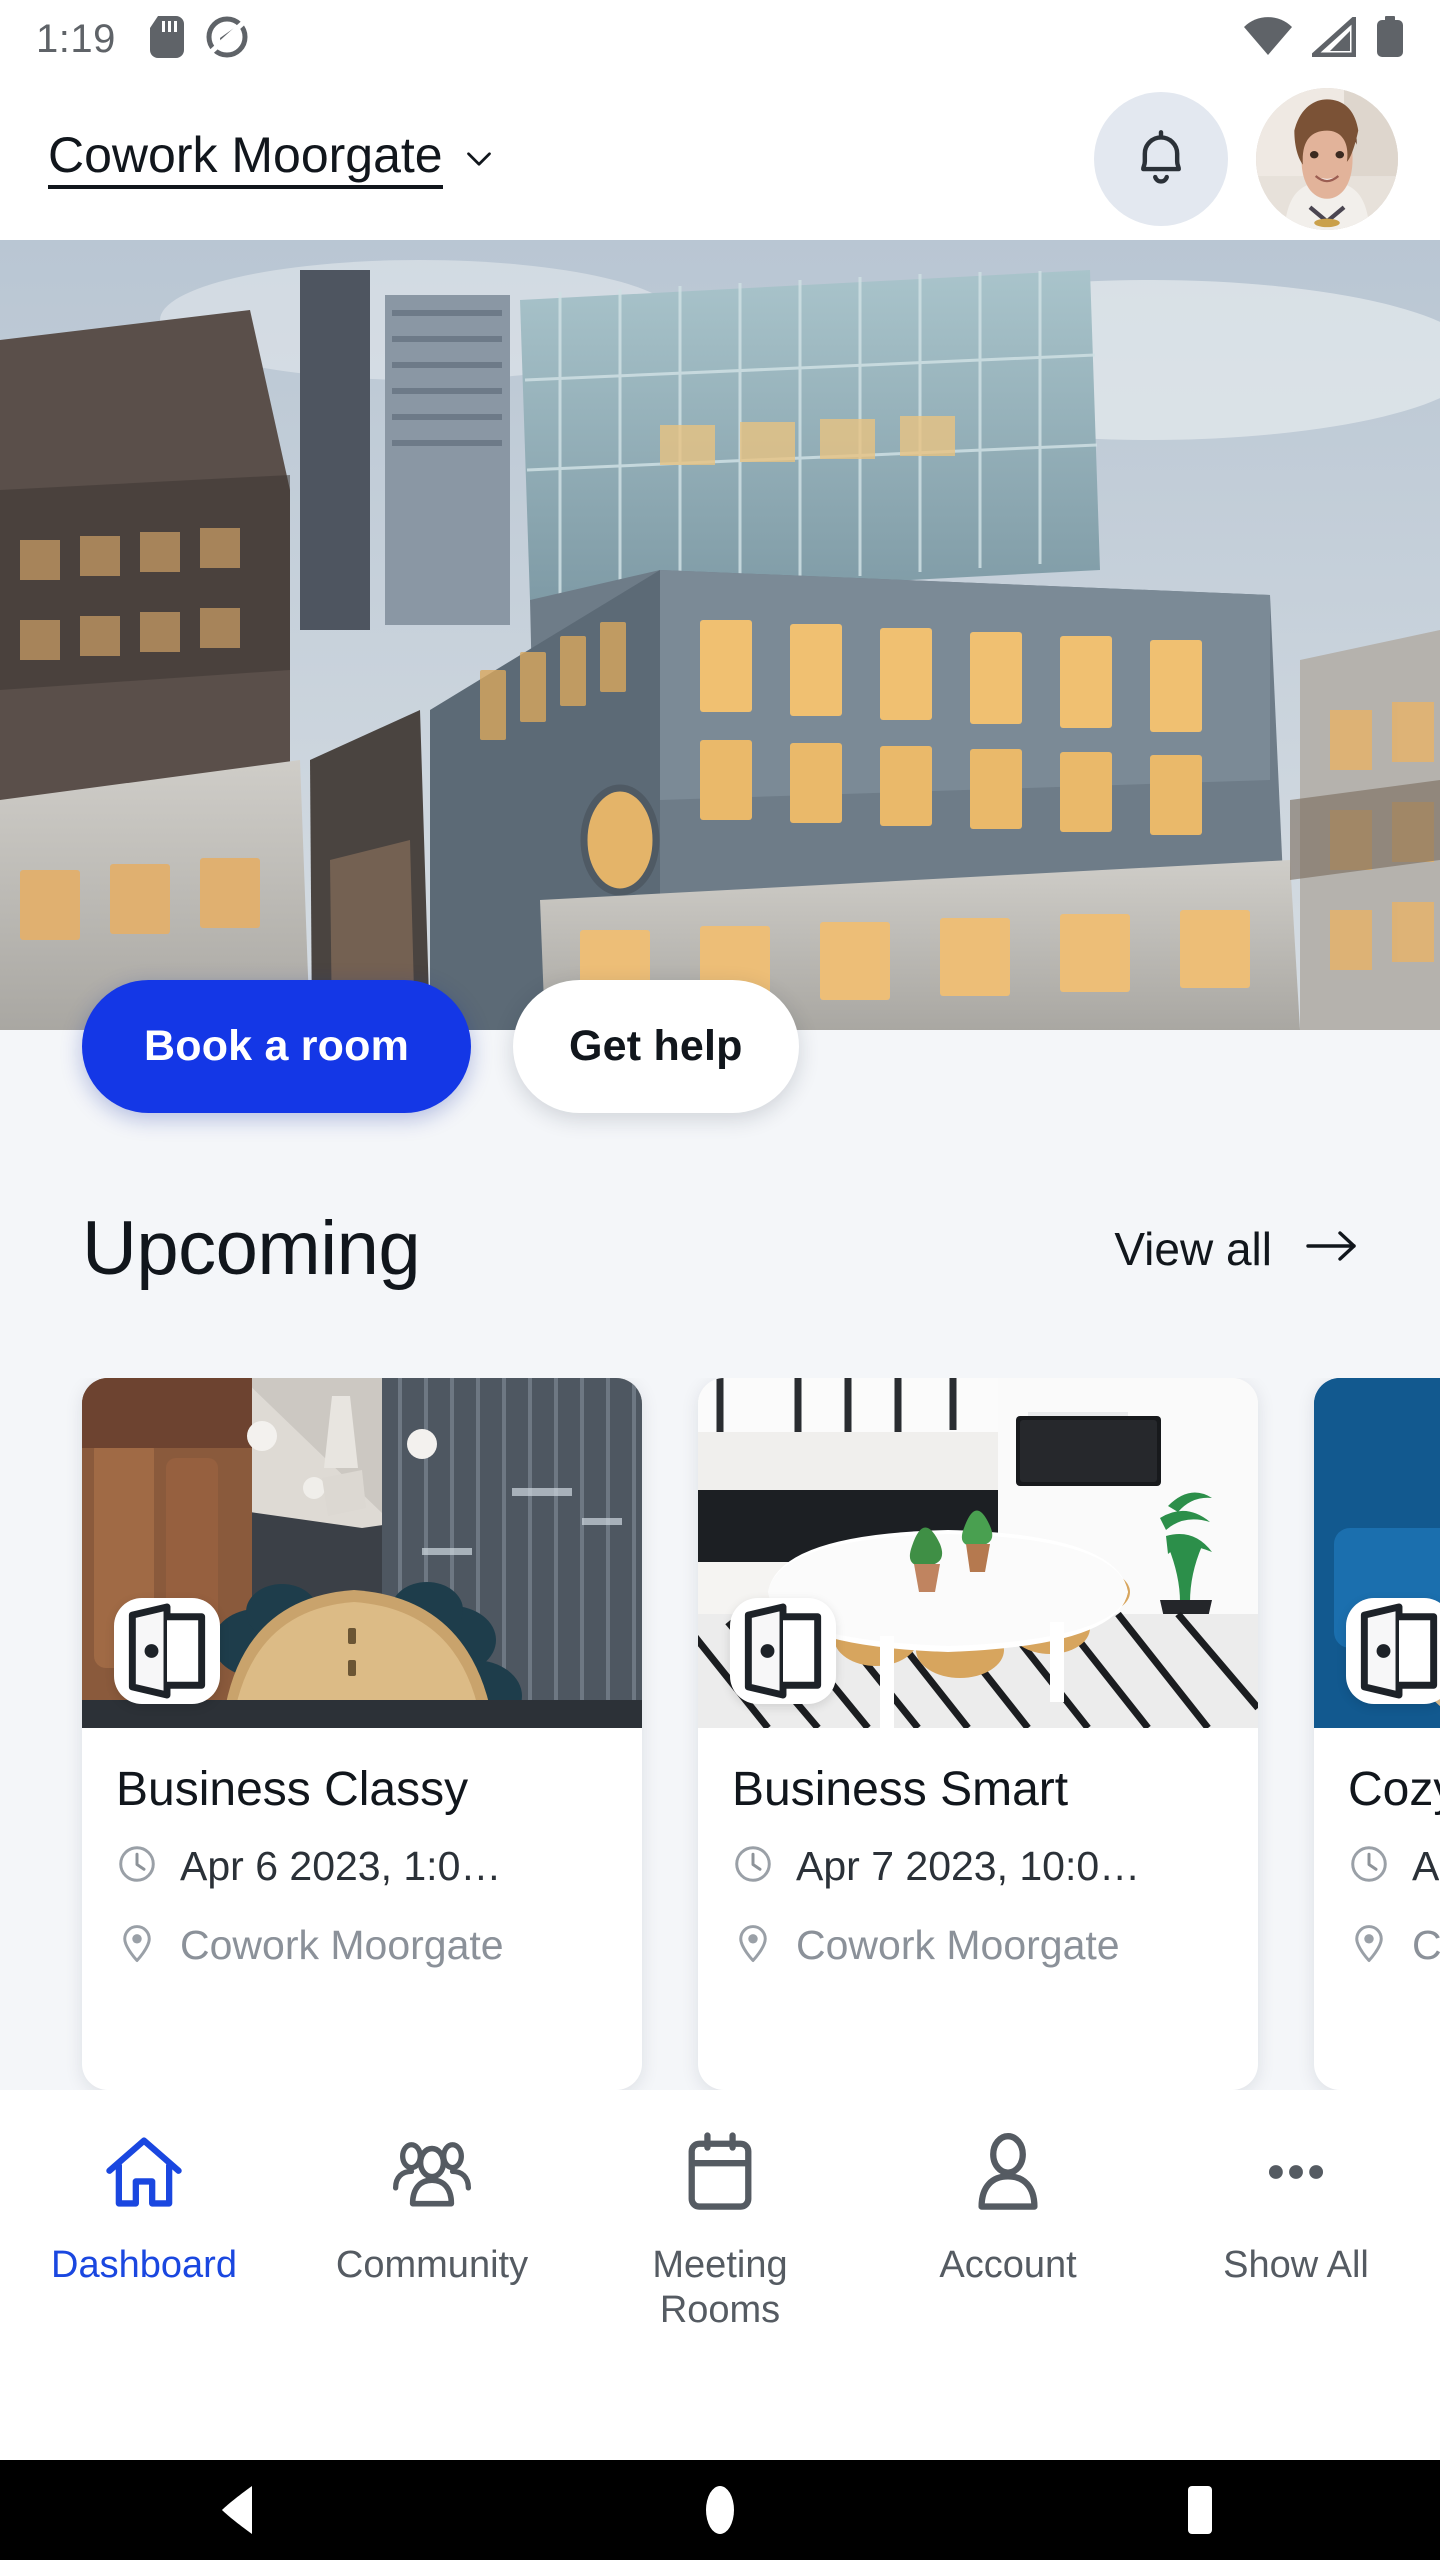 The width and height of the screenshot is (1440, 2560). What do you see at coordinates (479, 159) in the screenshot?
I see `chevron-down-icon` at bounding box center [479, 159].